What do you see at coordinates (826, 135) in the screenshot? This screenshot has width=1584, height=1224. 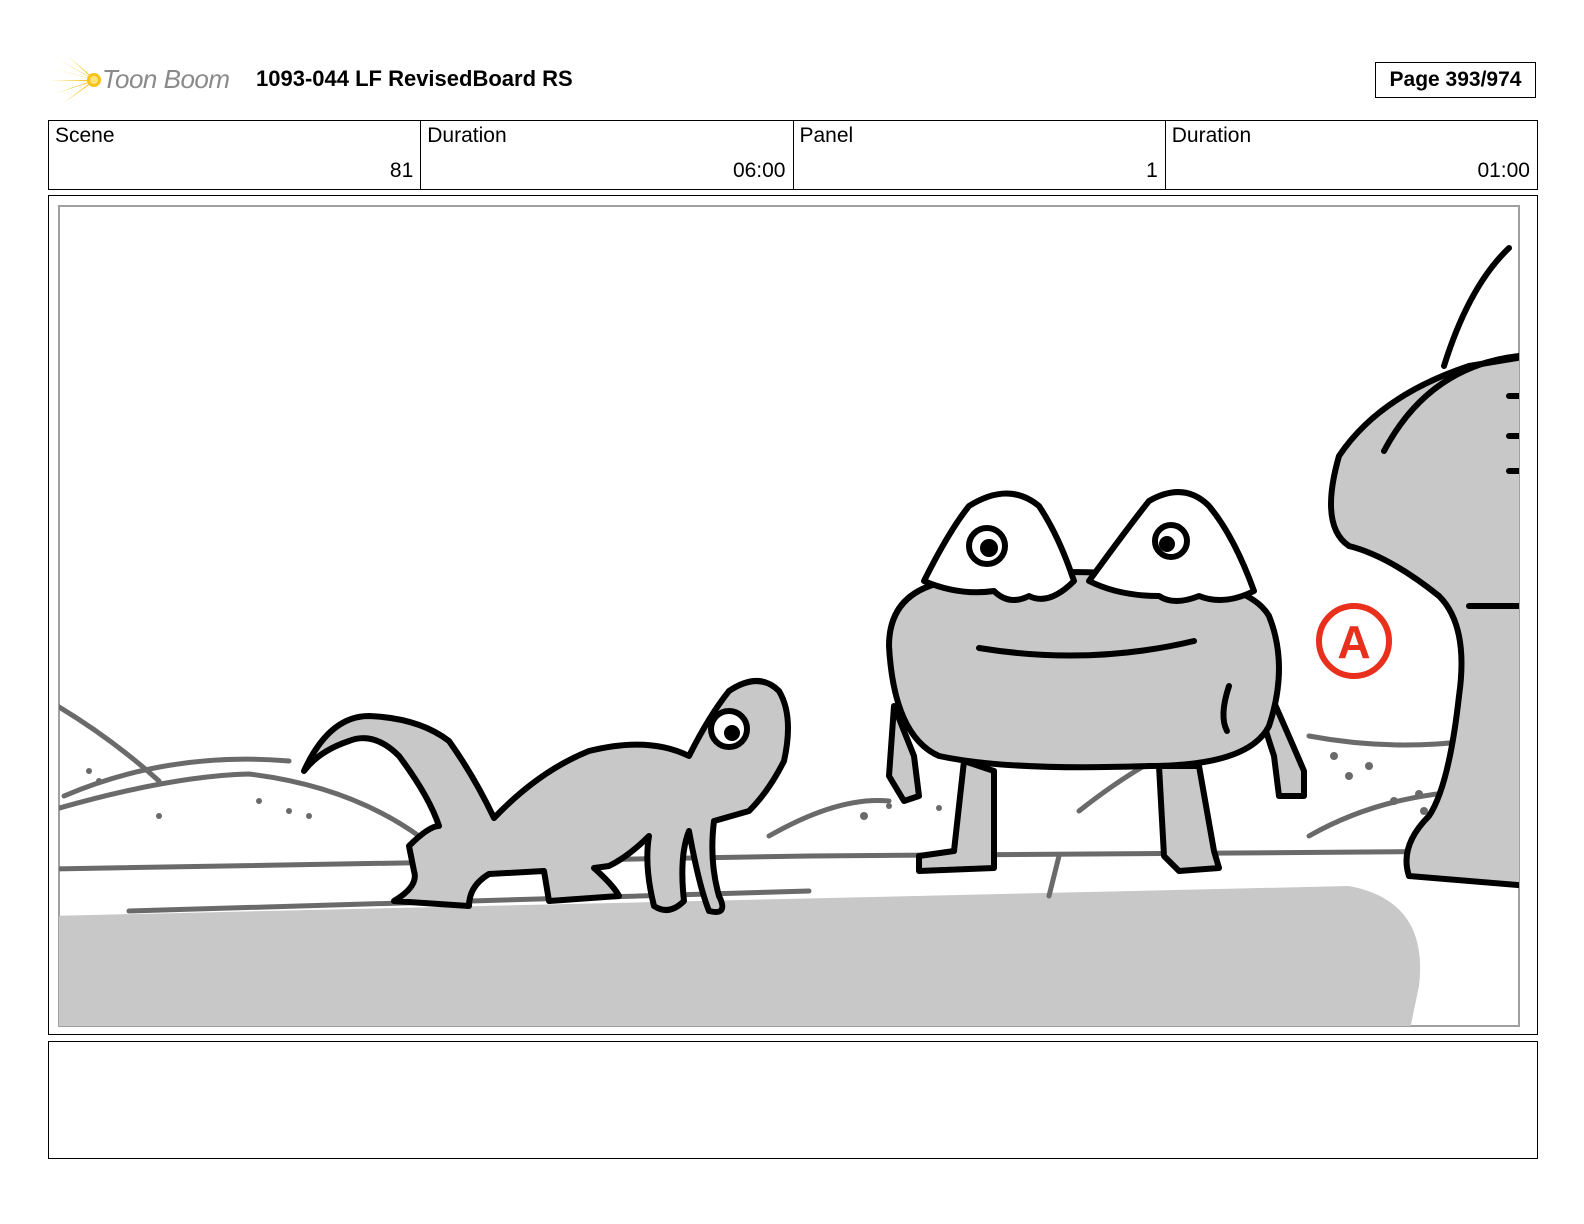 I see `panel-label: Panel` at bounding box center [826, 135].